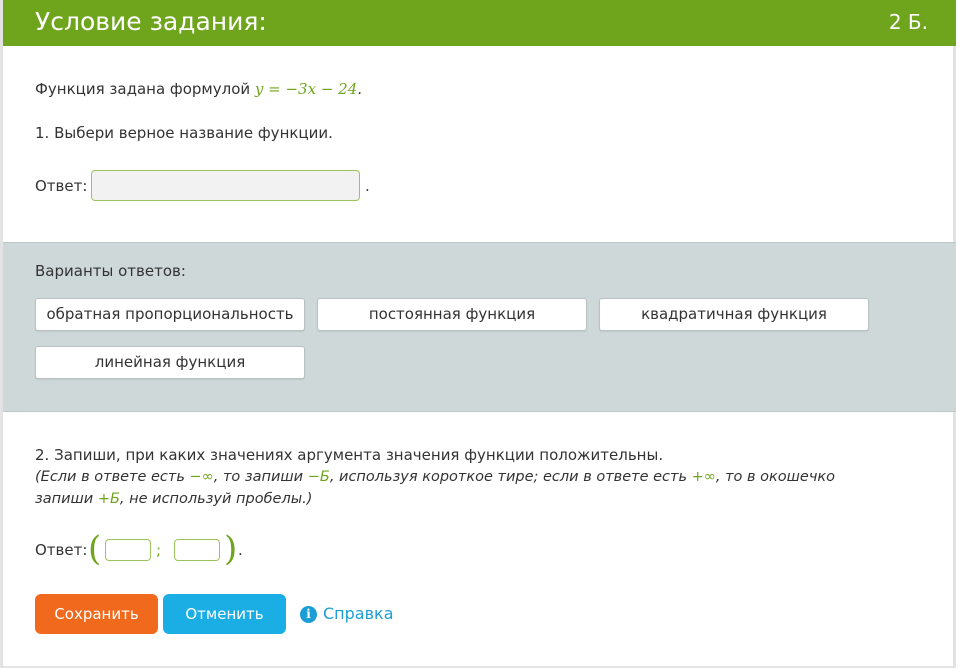 The image size is (959, 670). What do you see at coordinates (240, 550) in the screenshot?
I see `interval-suffix: .` at bounding box center [240, 550].